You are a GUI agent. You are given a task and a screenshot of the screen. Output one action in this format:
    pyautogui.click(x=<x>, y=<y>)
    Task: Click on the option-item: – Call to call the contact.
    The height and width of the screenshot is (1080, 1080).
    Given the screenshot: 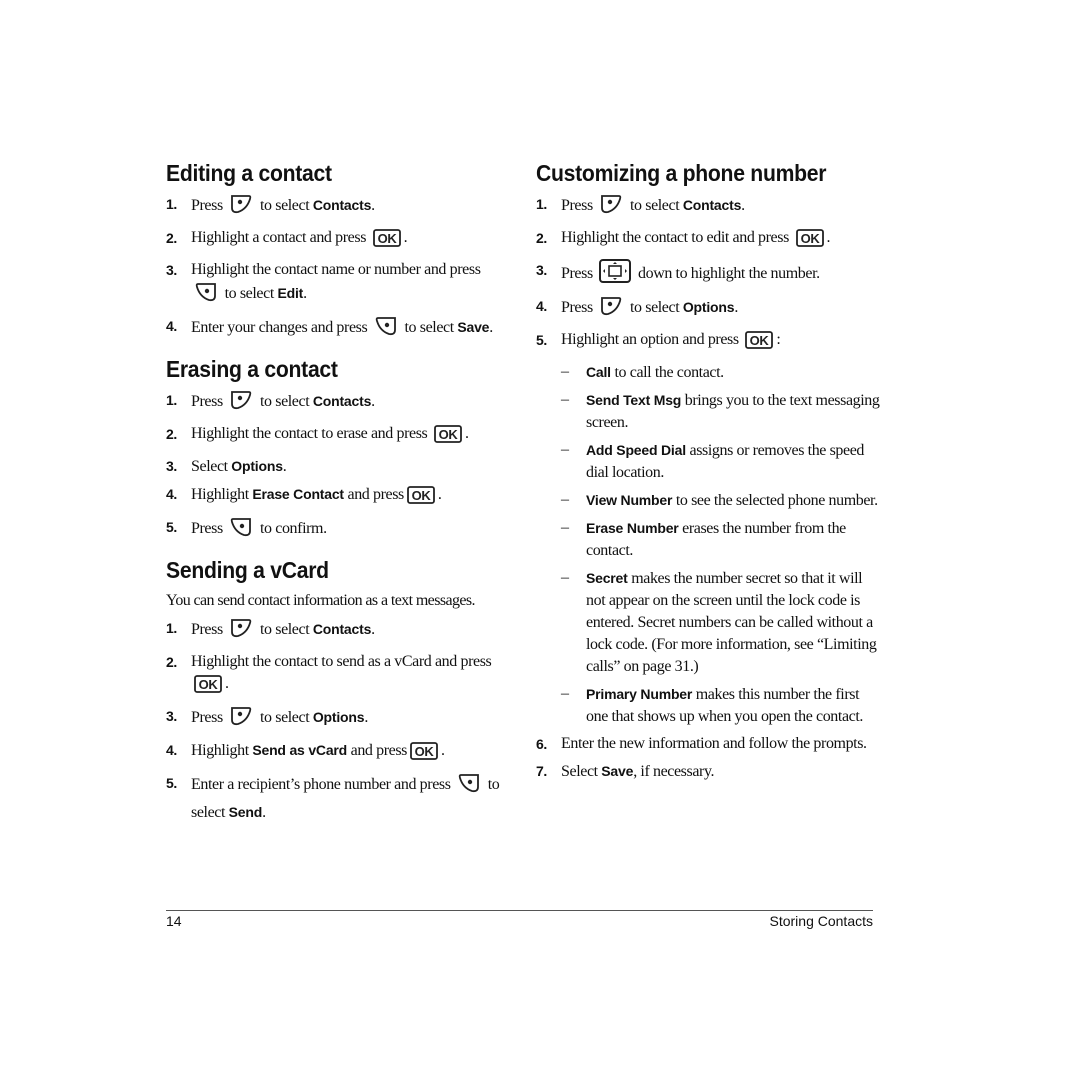 What is the action you would take?
    pyautogui.click(x=721, y=372)
    